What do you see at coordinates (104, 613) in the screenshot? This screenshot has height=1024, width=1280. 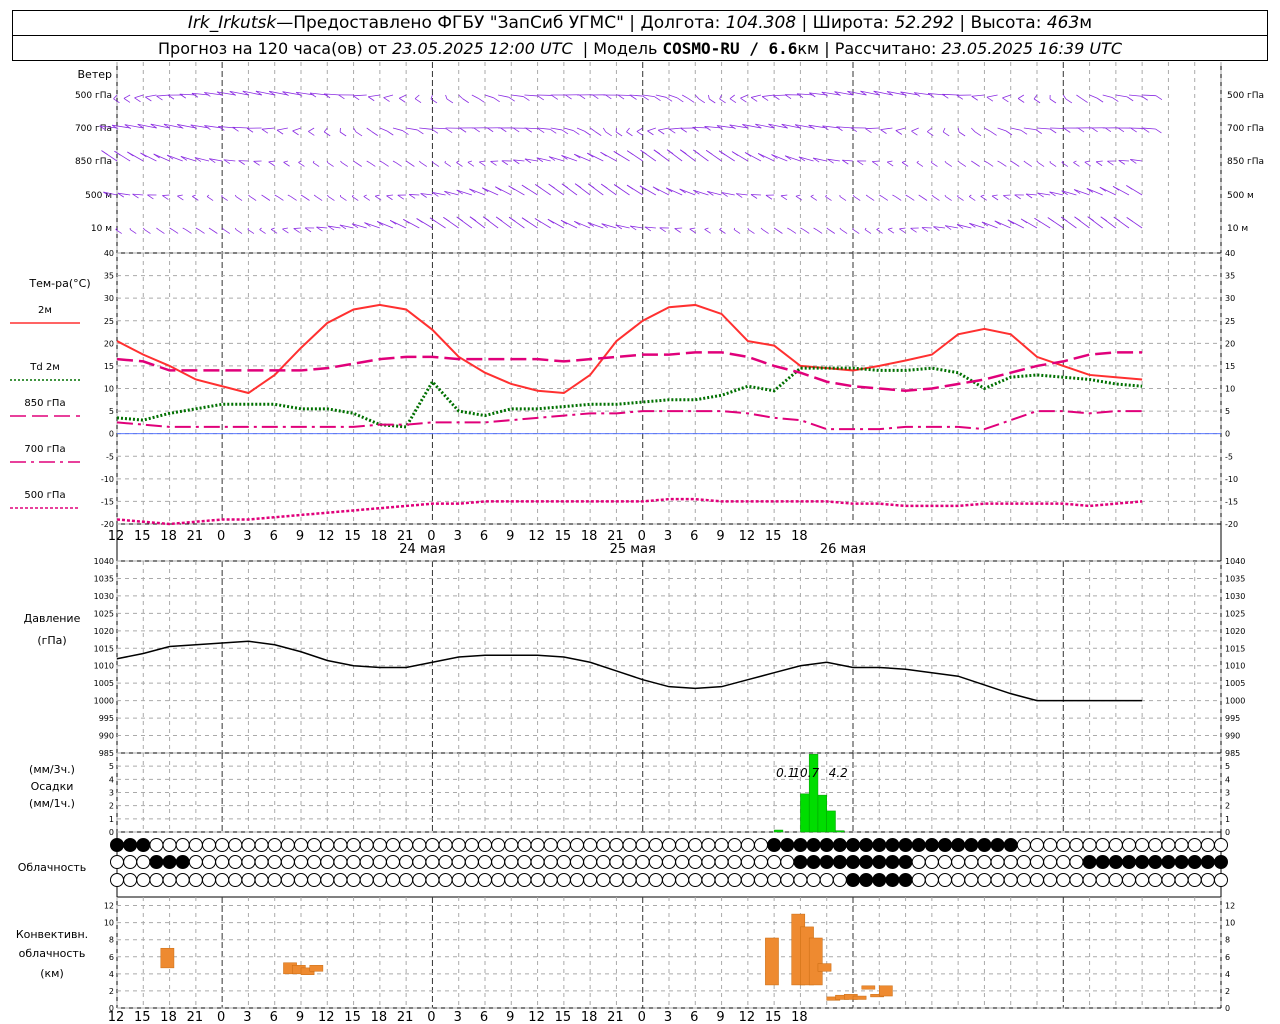 I see `y-tick-label: 1025` at bounding box center [104, 613].